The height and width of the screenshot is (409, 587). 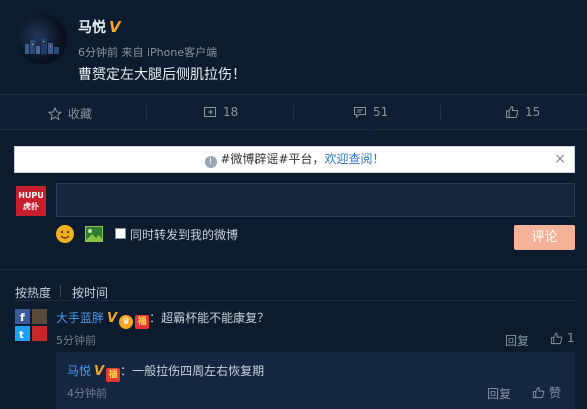 What do you see at coordinates (372, 131) in the screenshot?
I see `comment-pointer` at bounding box center [372, 131].